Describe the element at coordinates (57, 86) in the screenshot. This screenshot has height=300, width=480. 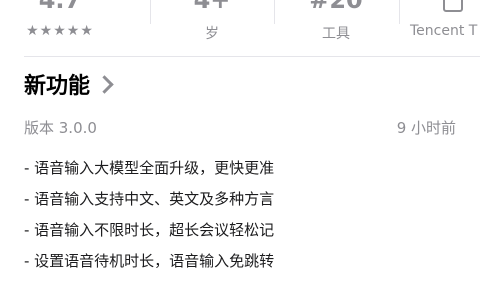
I see `whats-new-title: 新功能` at that location.